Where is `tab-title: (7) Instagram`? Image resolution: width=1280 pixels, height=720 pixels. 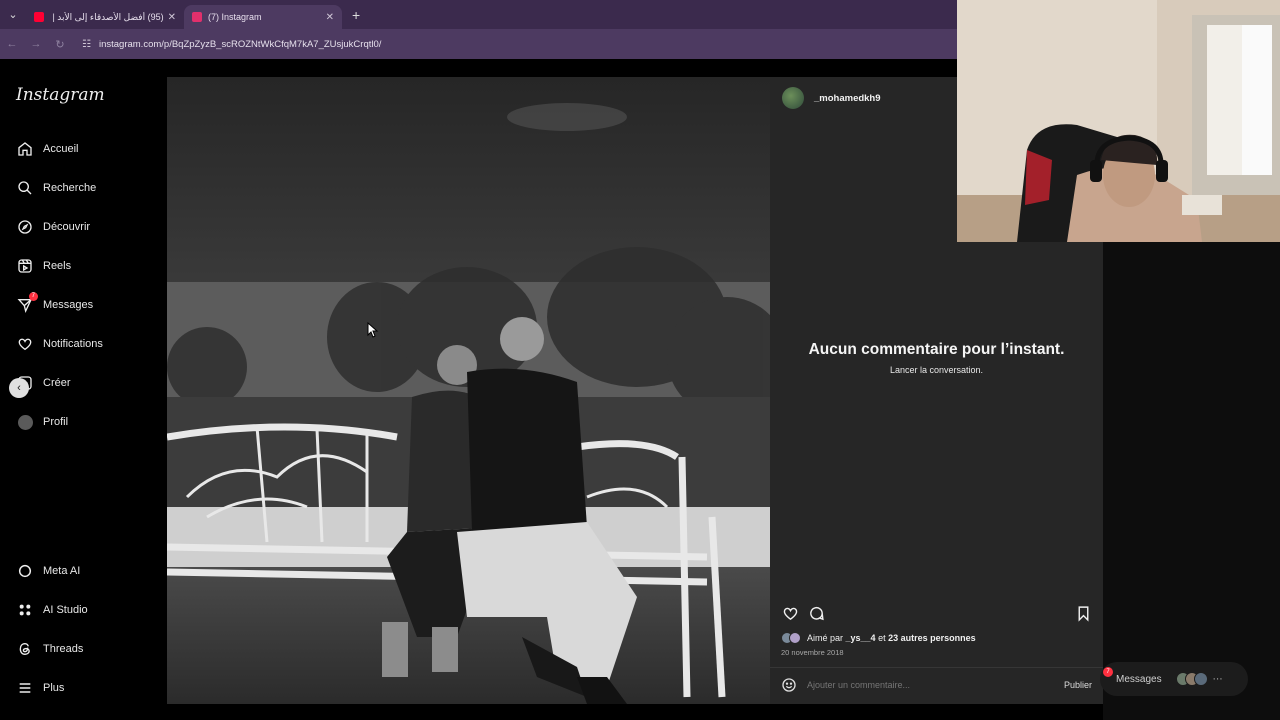 tab-title: (7) Instagram is located at coordinates (235, 17).